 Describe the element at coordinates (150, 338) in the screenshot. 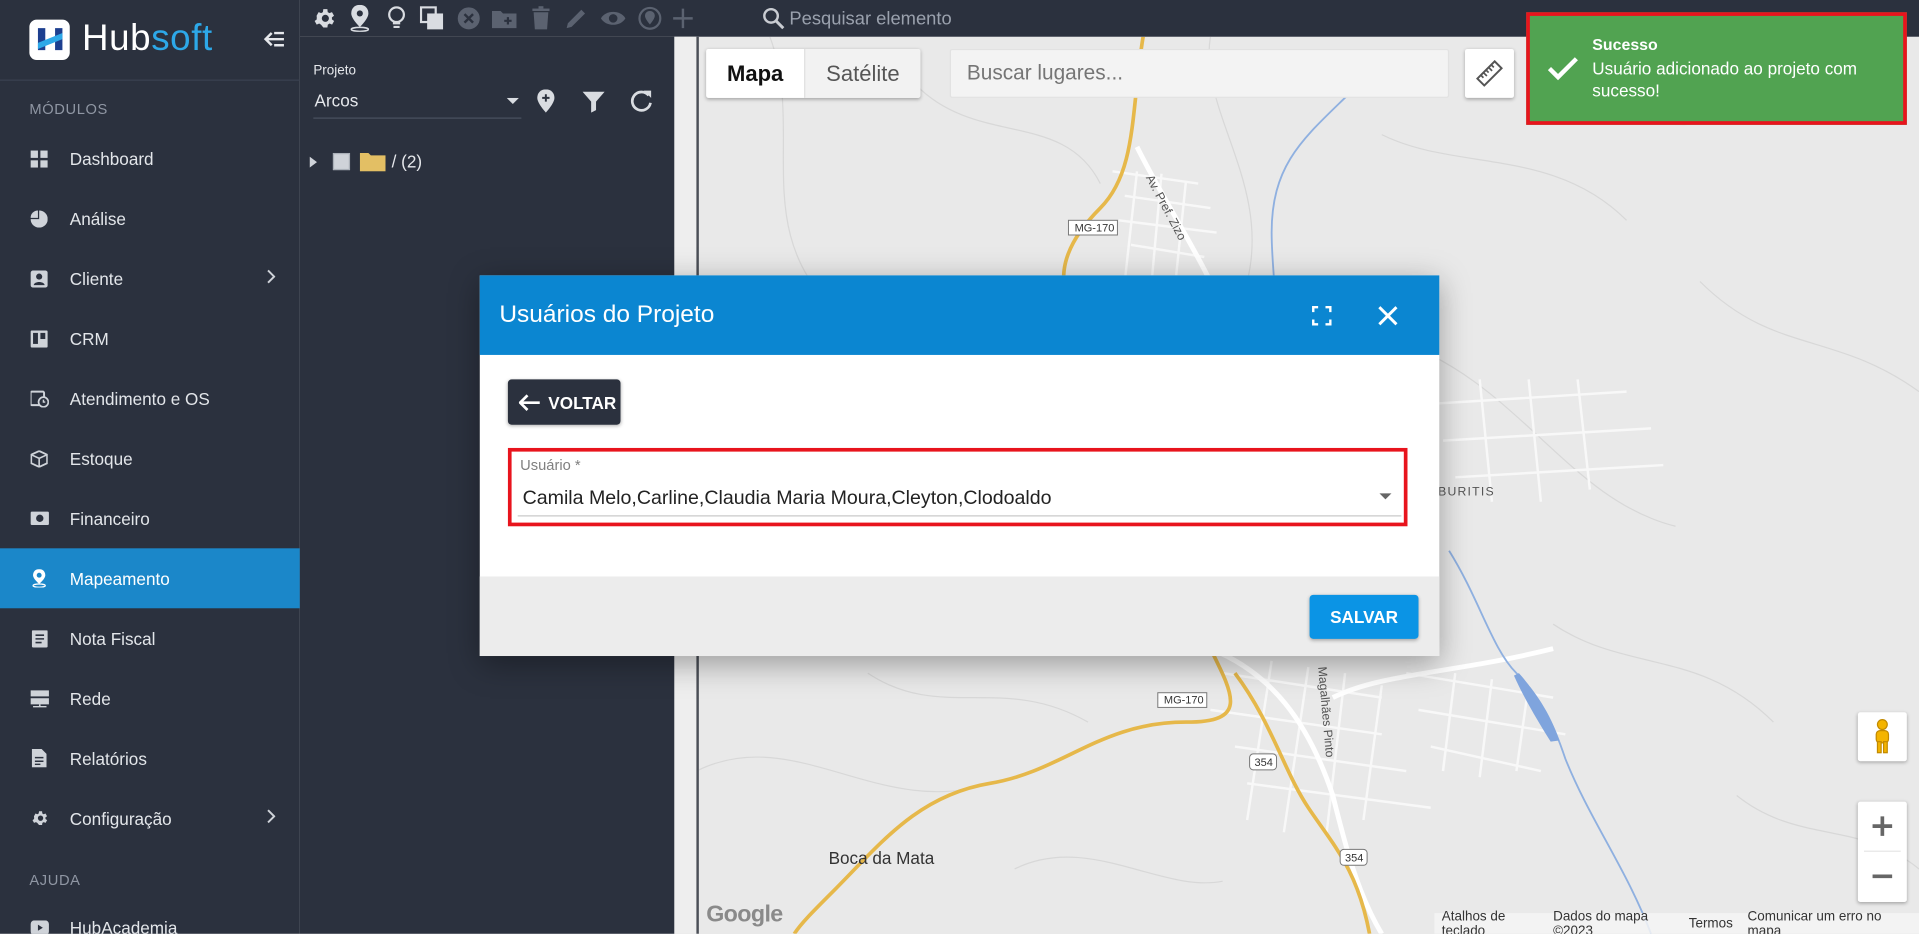

I see `sidebar-item-crm: CRM` at that location.